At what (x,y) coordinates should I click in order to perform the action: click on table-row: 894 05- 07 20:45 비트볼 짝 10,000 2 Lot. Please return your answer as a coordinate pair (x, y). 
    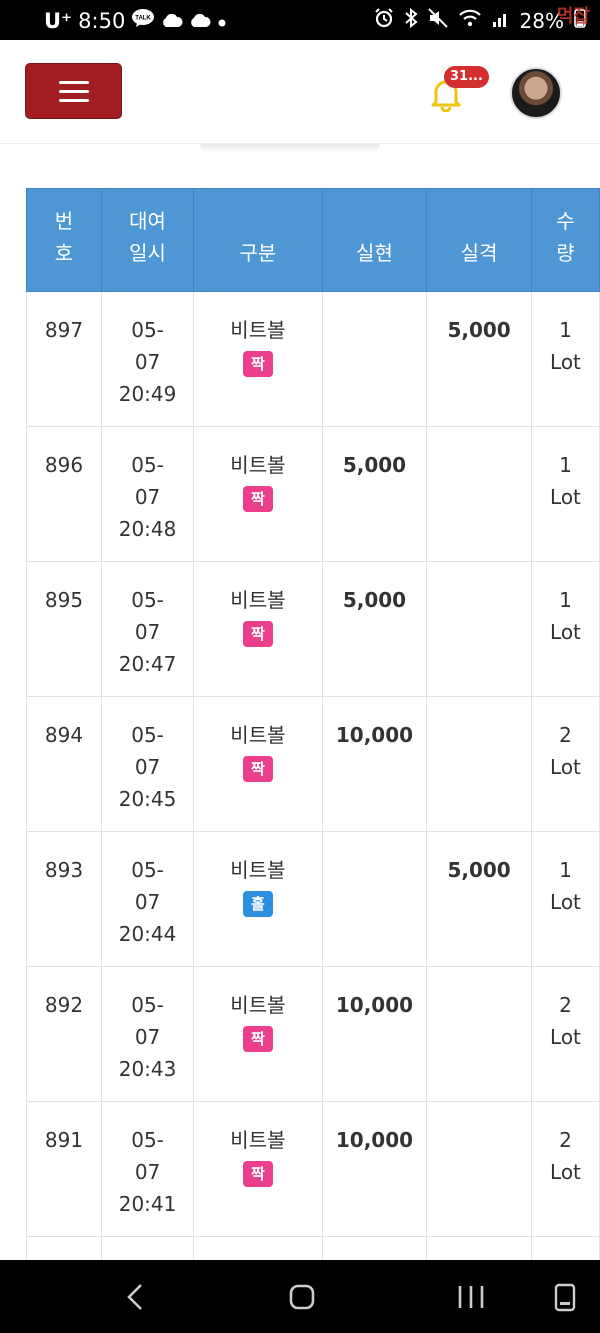
    Looking at the image, I should click on (313, 764).